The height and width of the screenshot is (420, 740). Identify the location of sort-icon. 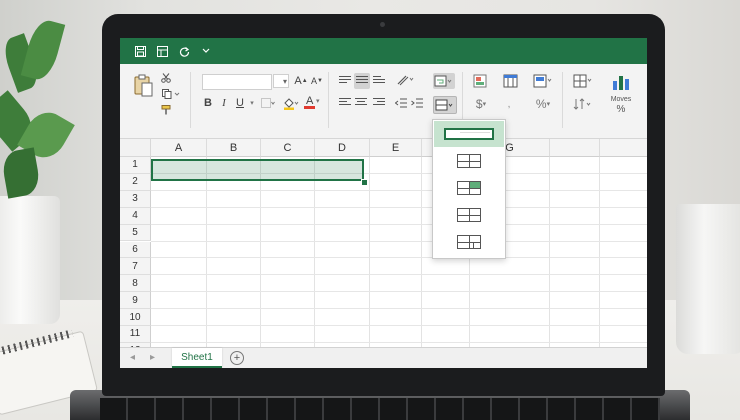
(583, 104).